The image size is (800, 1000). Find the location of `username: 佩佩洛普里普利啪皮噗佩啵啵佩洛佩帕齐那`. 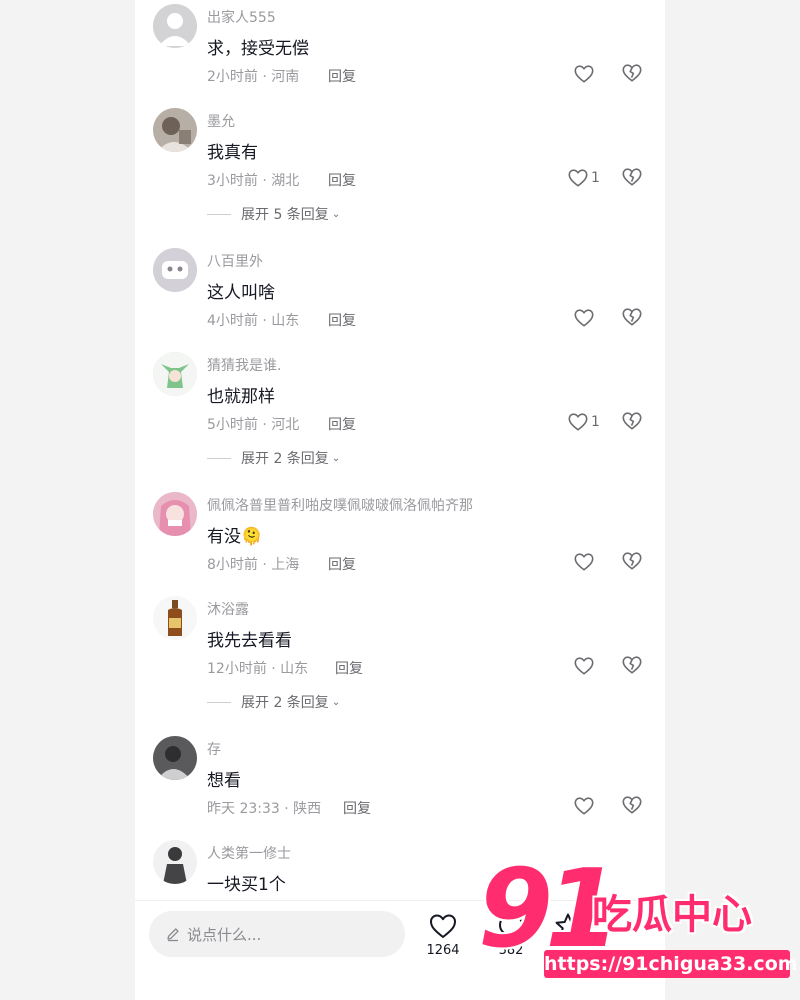

username: 佩佩洛普里普利啪皮噗佩啵啵佩洛佩帕齐那 is located at coordinates (340, 505).